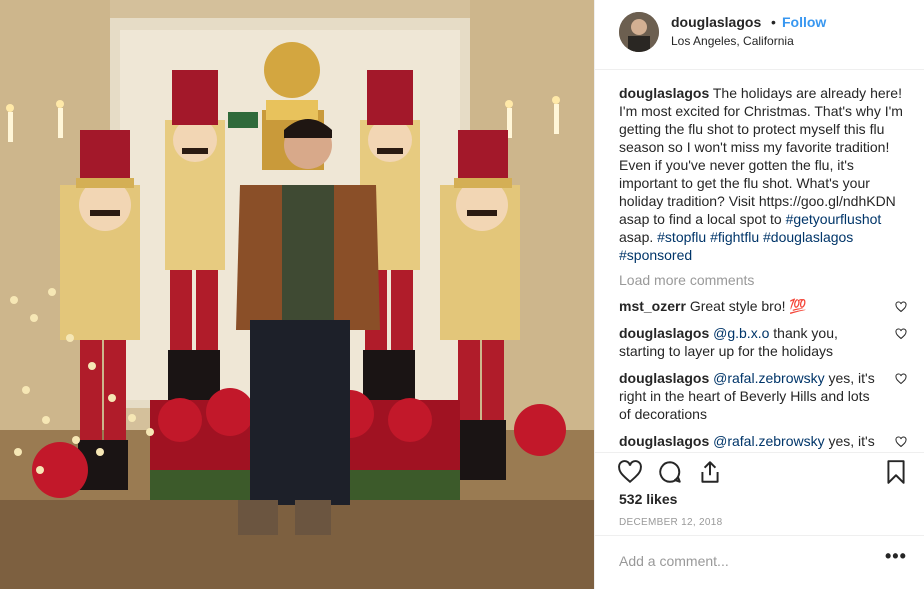  What do you see at coordinates (744, 561) in the screenshot?
I see `add-comment-input` at bounding box center [744, 561].